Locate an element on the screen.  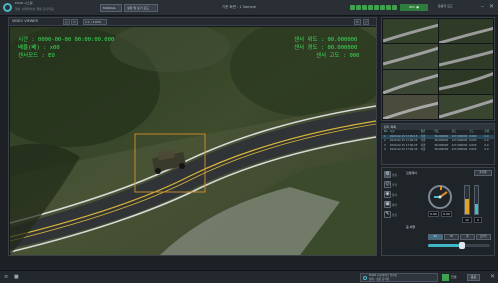
zoom-ratio-button: 1:1 / 100% is located at coordinates (95, 22).